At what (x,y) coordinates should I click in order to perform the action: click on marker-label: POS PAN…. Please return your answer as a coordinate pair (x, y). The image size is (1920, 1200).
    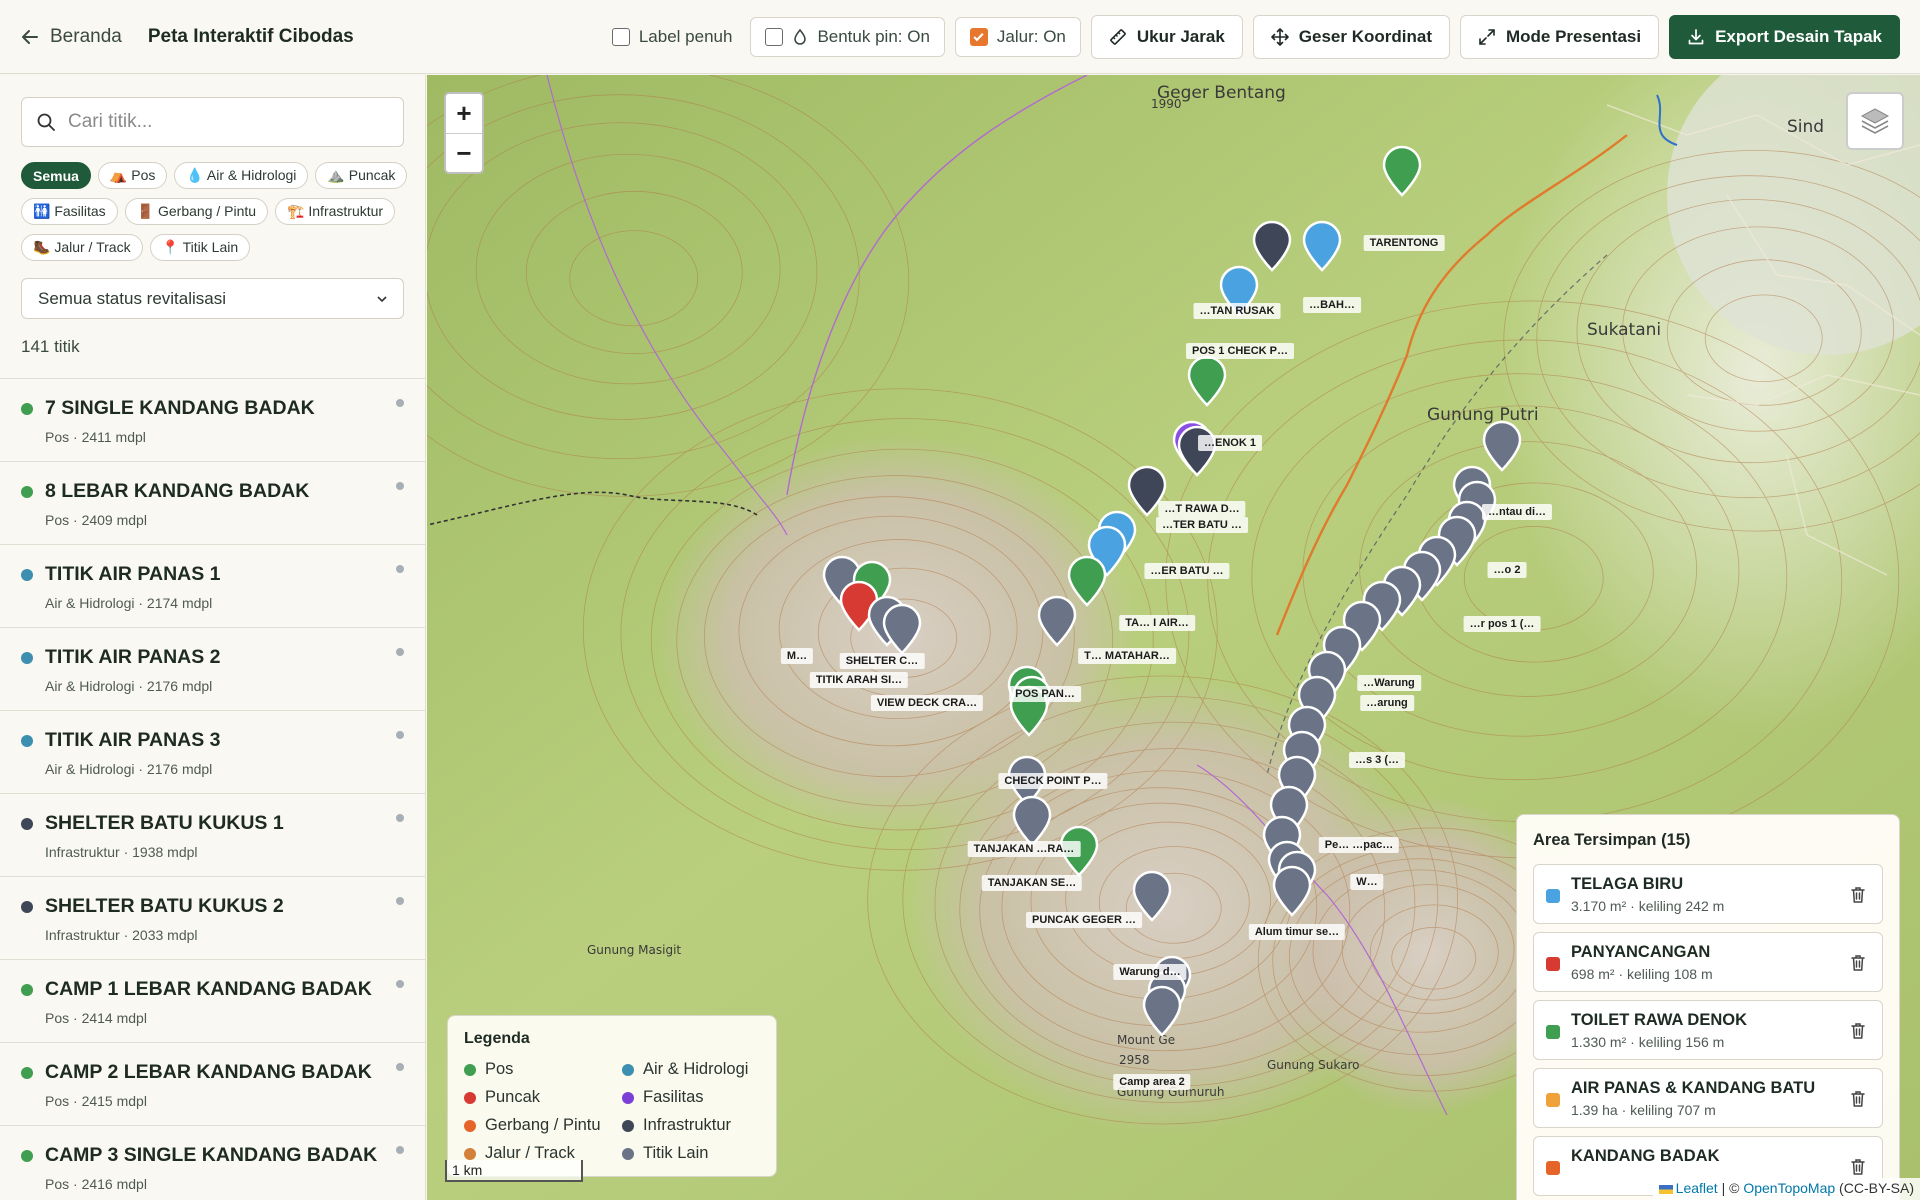
    Looking at the image, I should click on (1045, 694).